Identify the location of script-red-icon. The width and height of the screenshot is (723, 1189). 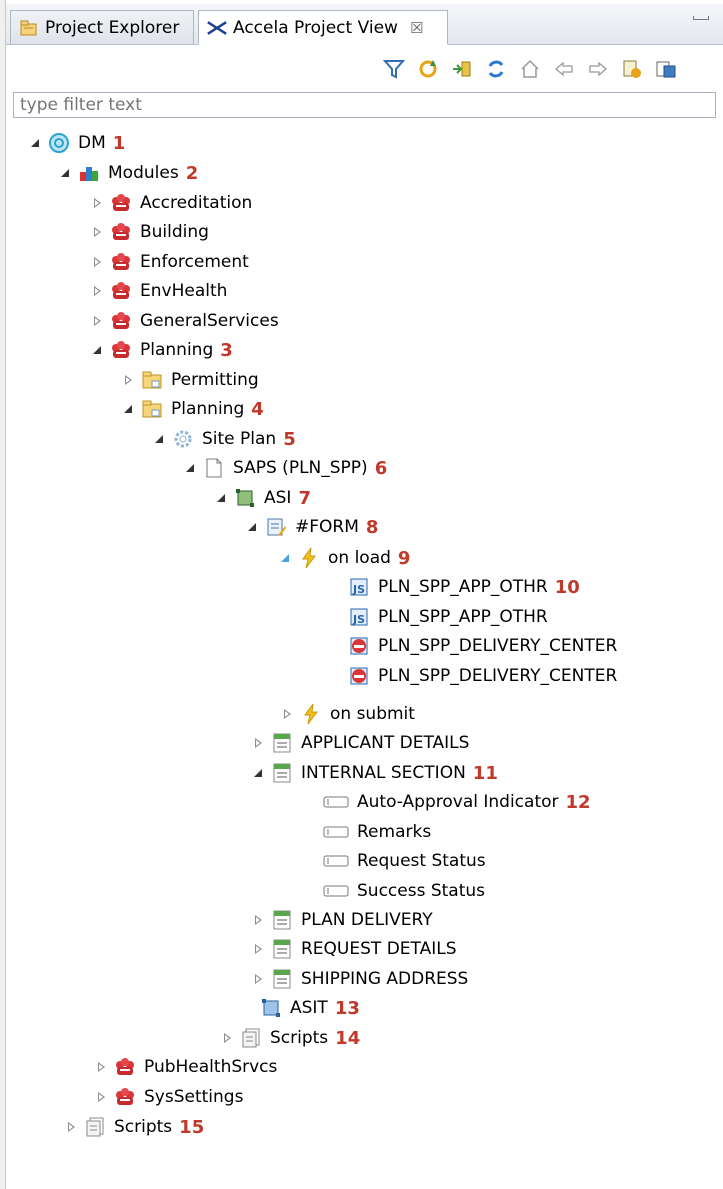
(359, 676).